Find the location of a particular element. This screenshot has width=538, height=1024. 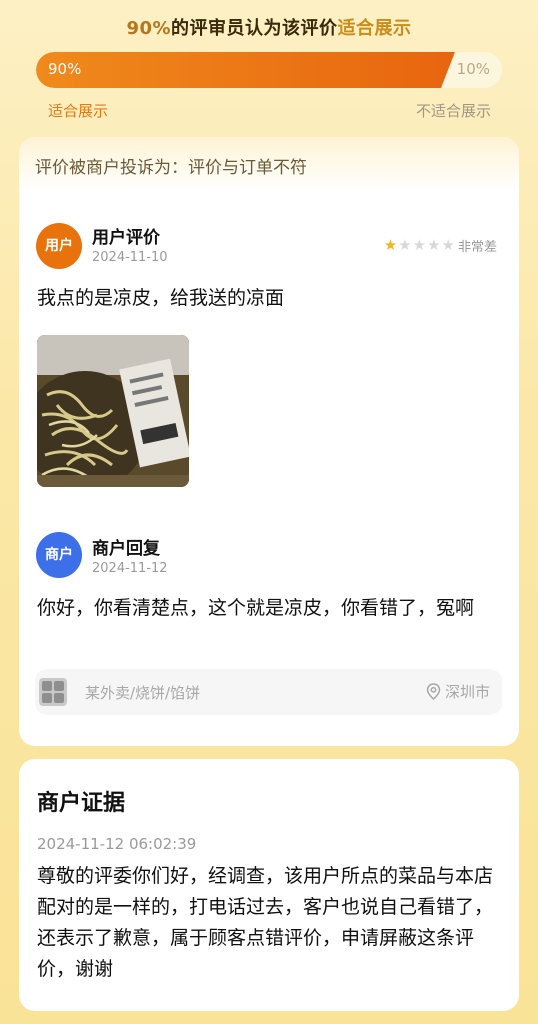

shop-city: 深圳市 is located at coordinates (467, 692).